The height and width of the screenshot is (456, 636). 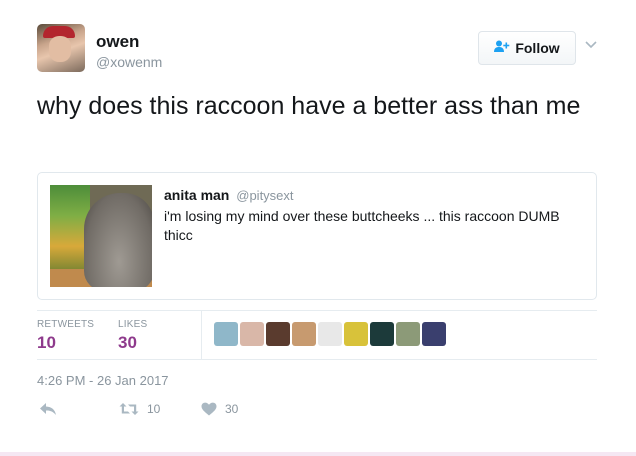 I want to click on tweet-stats: RETWEETS 10 LIKES 30, so click(x=317, y=335).